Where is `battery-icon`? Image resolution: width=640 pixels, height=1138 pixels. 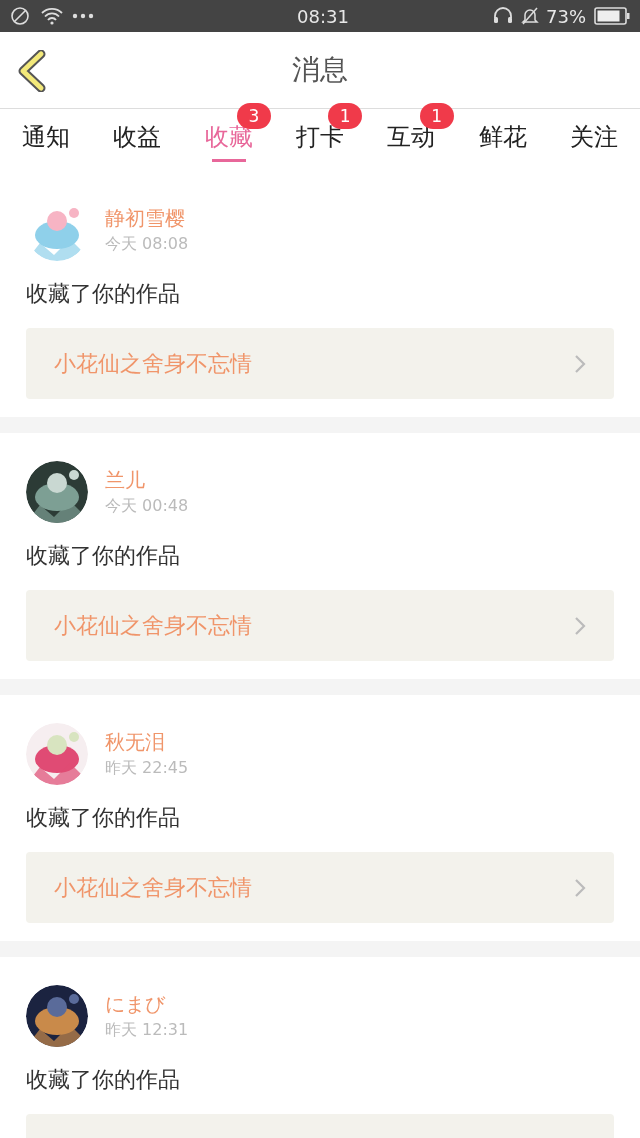
battery-icon is located at coordinates (612, 16).